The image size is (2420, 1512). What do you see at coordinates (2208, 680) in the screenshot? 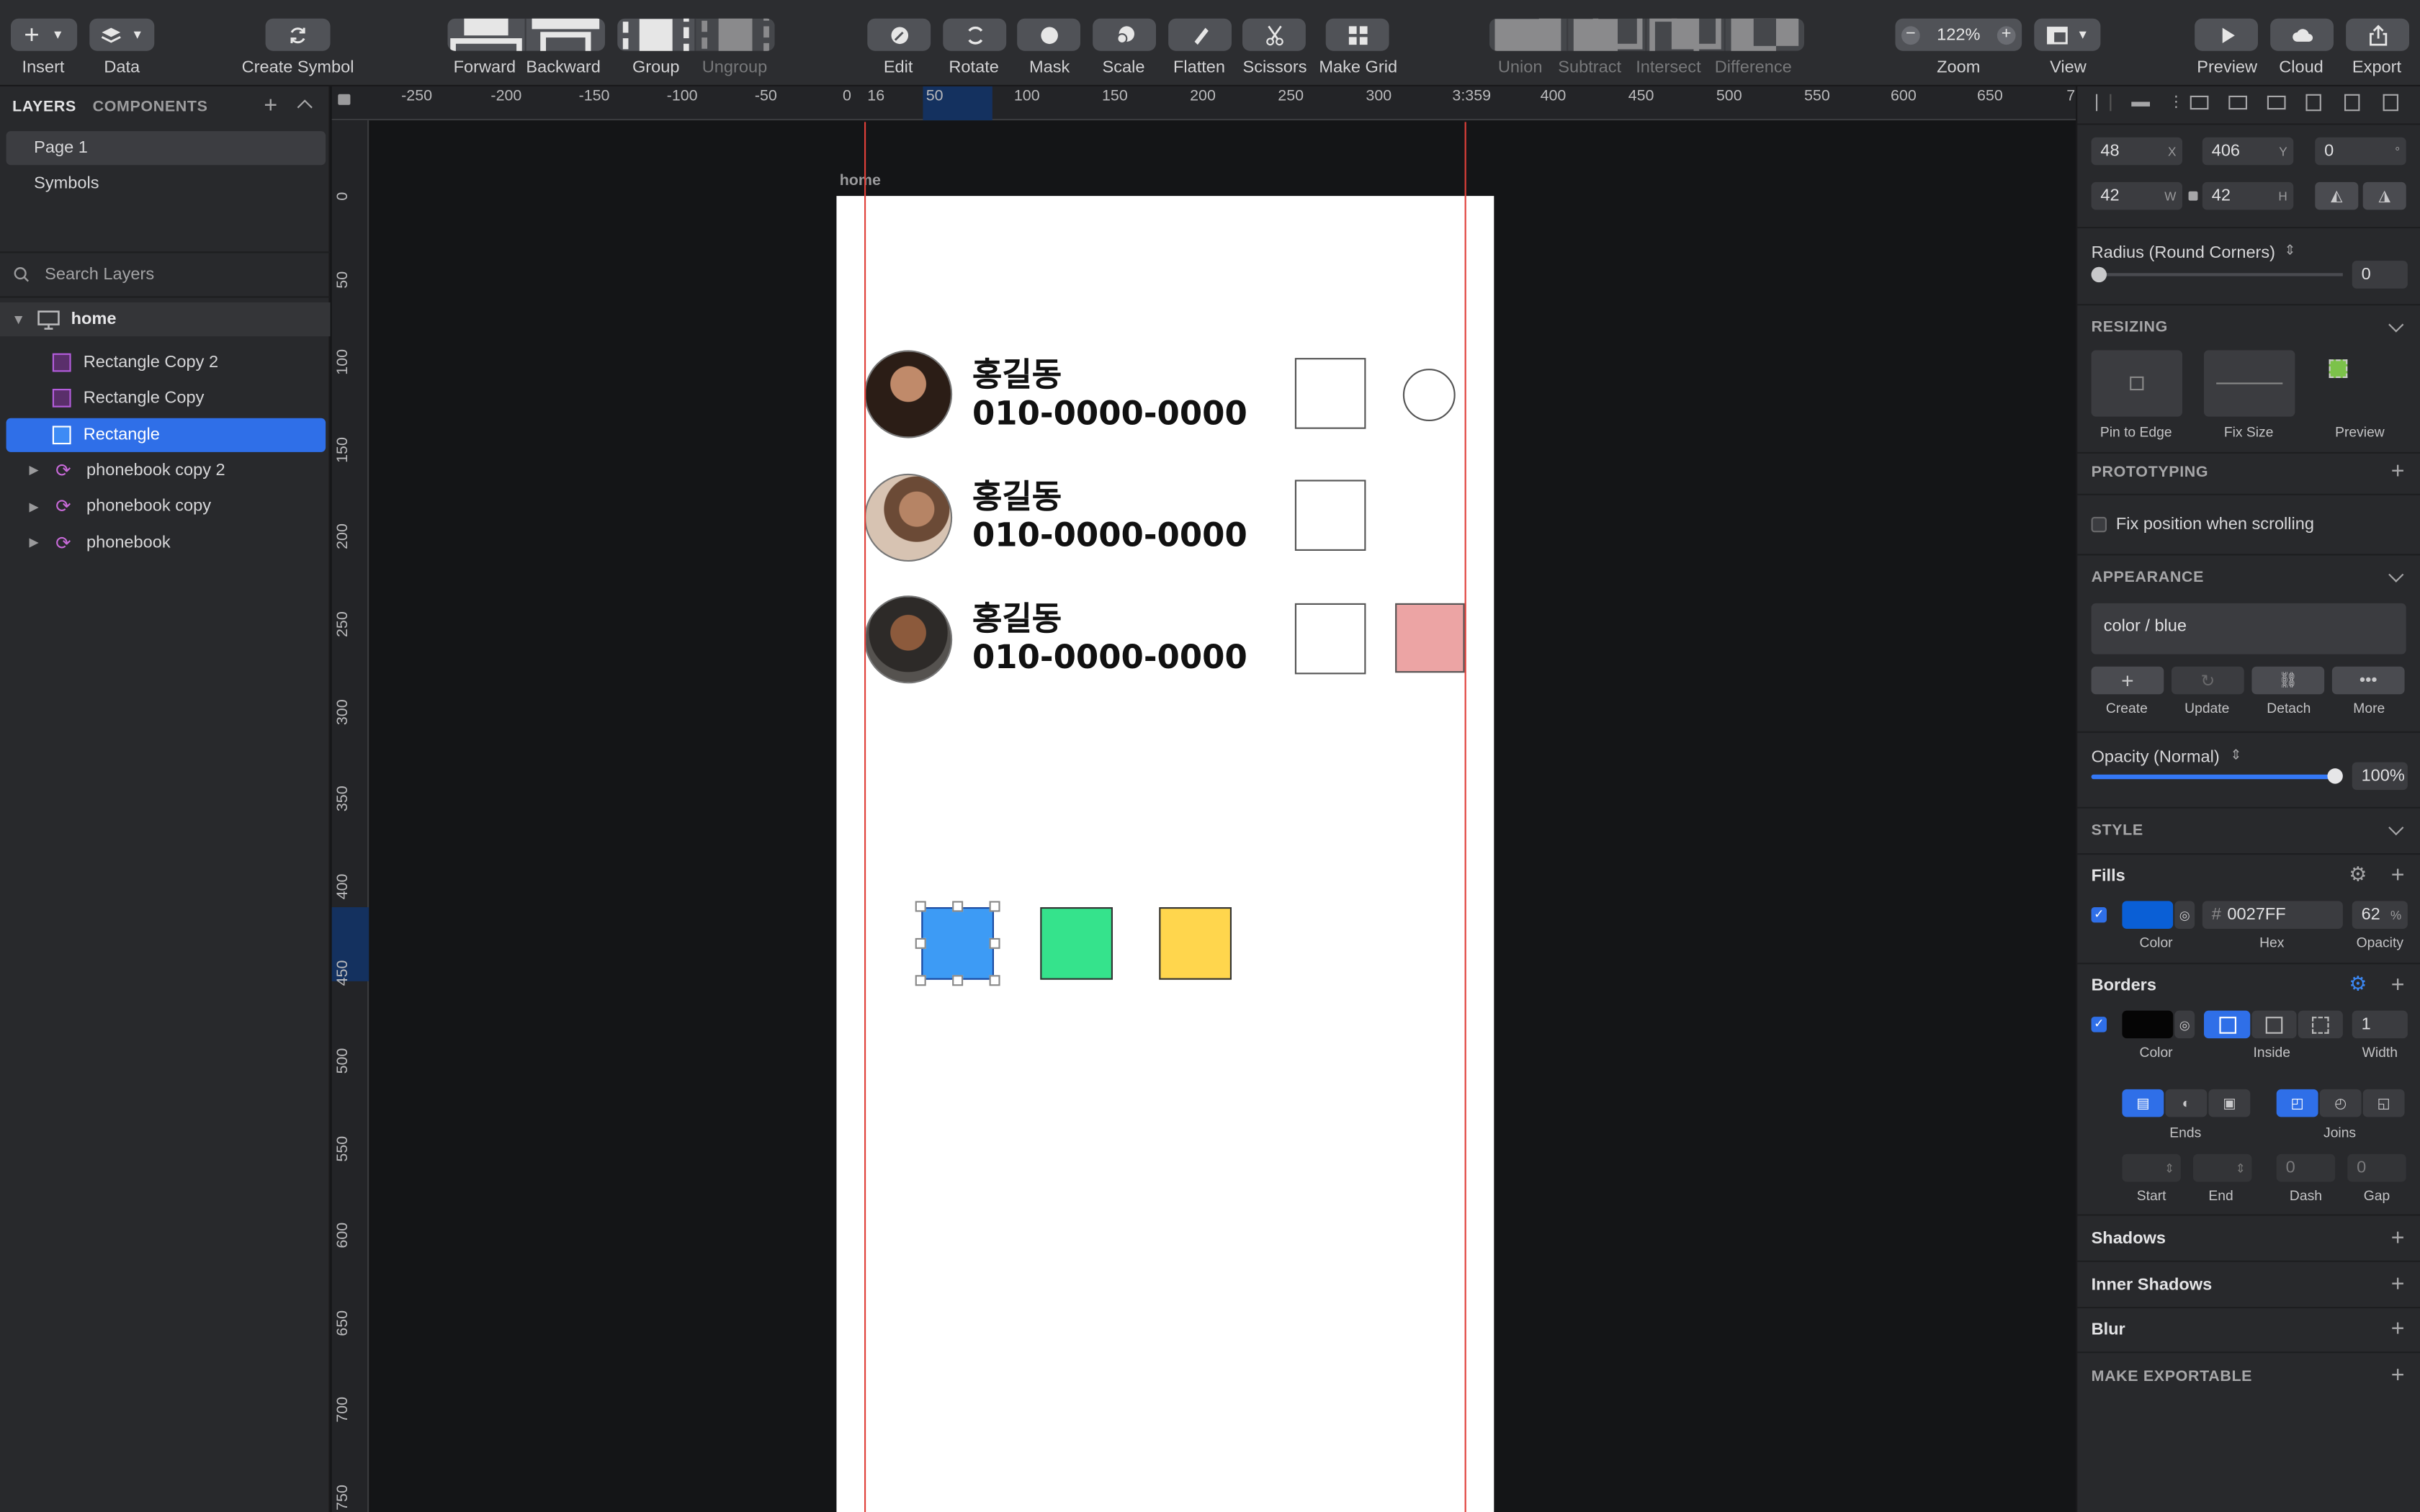
I see `update-style-button: ↻` at bounding box center [2208, 680].